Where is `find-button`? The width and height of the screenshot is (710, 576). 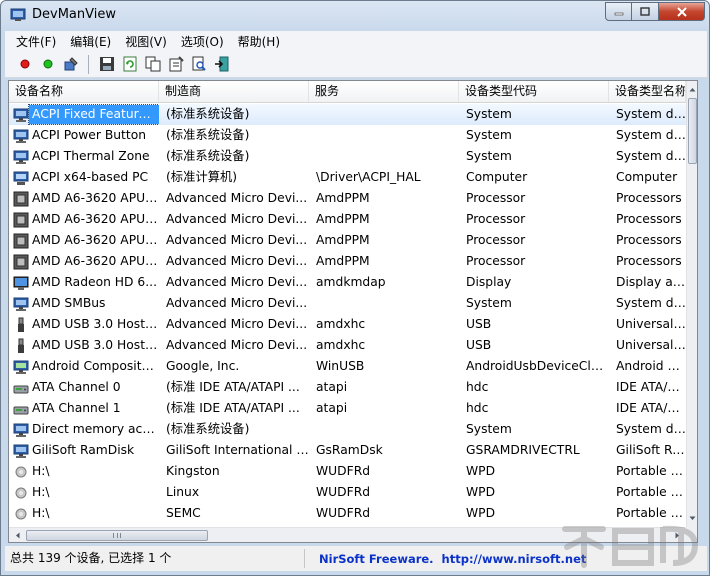
find-button is located at coordinates (198, 64).